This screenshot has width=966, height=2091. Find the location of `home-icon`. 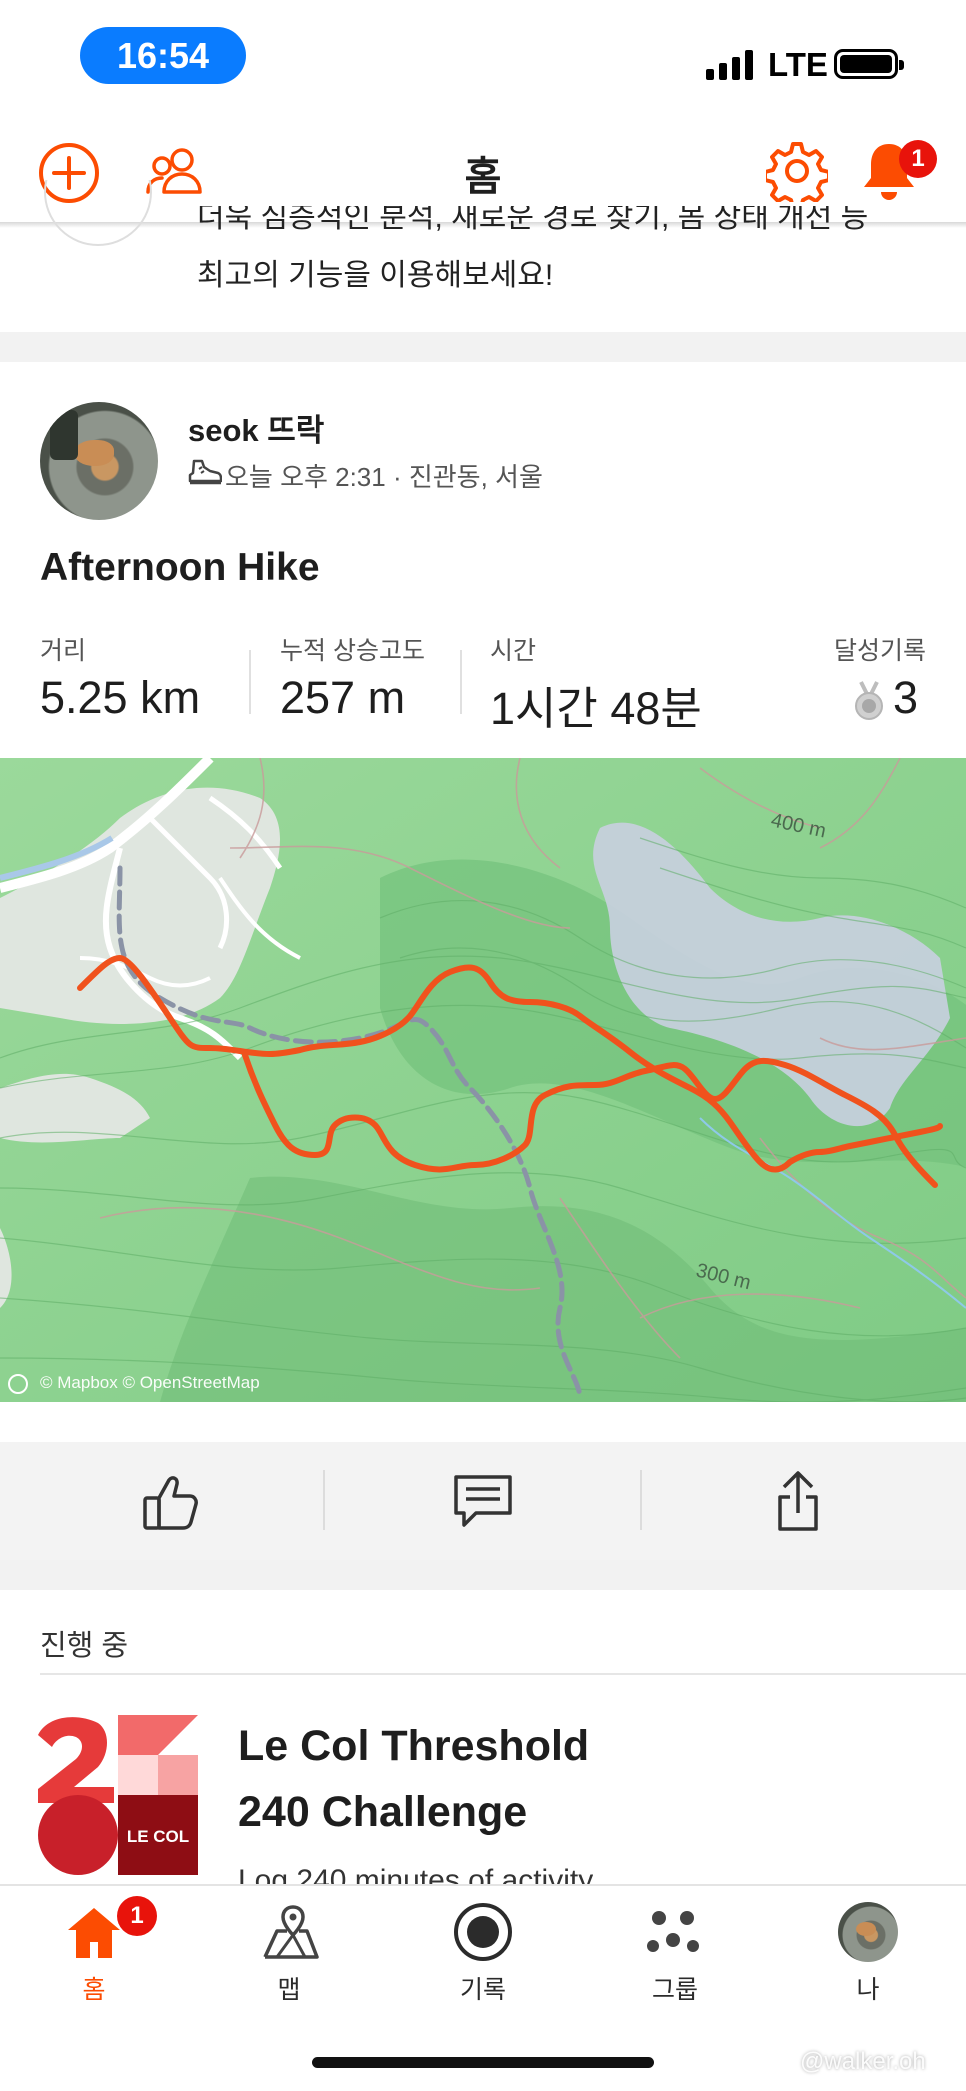

home-icon is located at coordinates (94, 1933).